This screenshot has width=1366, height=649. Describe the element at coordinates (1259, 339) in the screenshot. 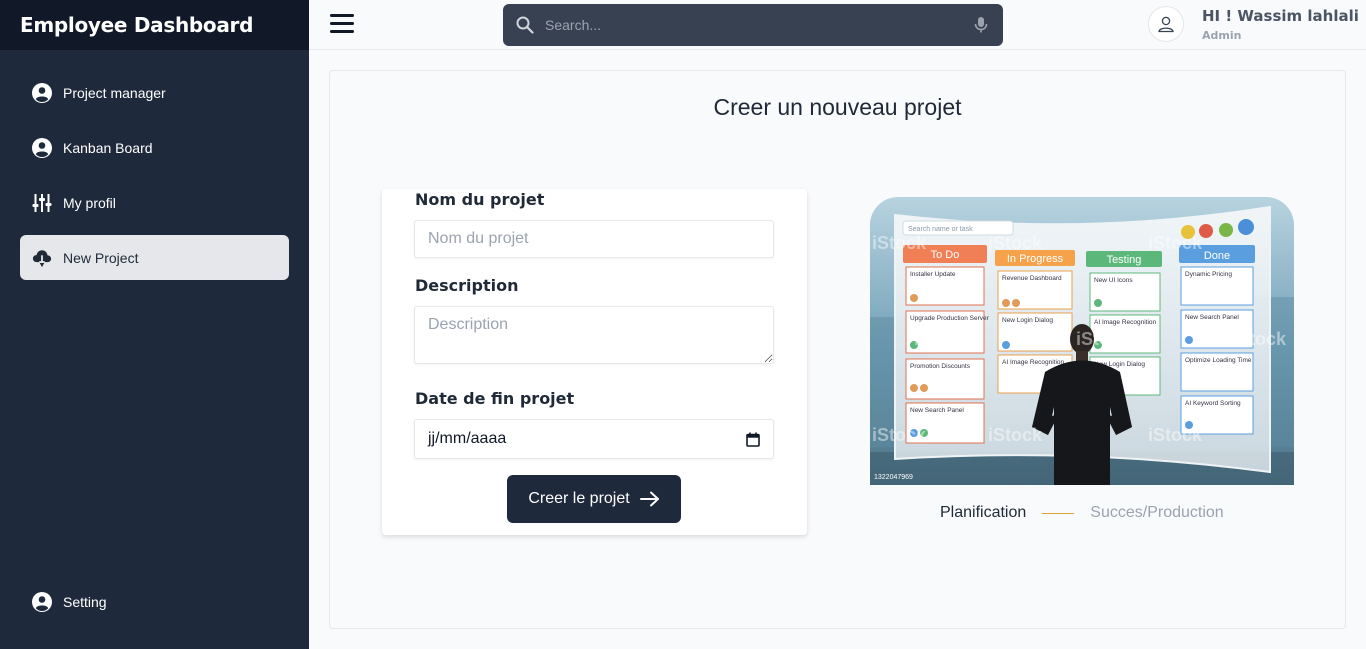

I see `watermark-6: iStock` at that location.